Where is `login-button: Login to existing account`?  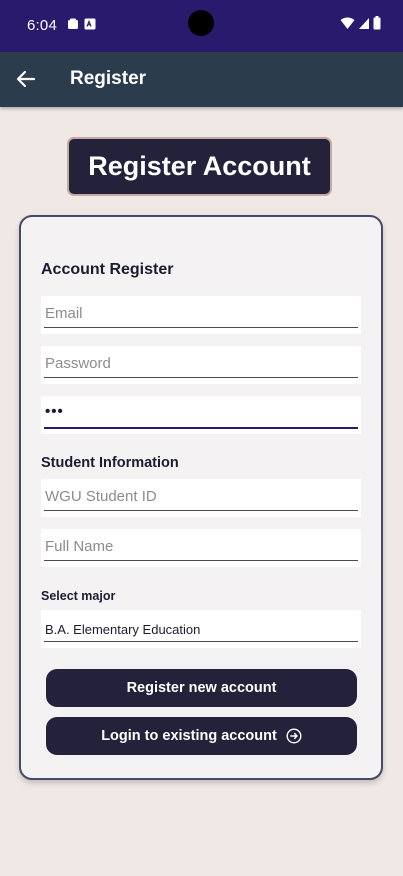
login-button: Login to existing account is located at coordinates (201, 736).